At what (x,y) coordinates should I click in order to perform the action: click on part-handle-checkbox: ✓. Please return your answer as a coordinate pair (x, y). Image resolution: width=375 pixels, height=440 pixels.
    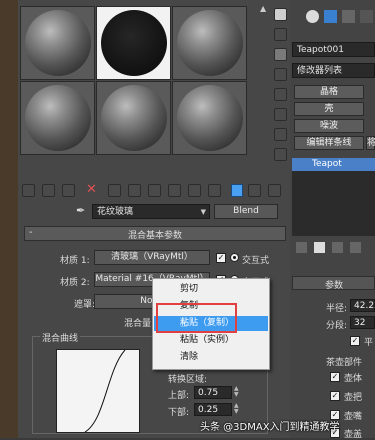
    Looking at the image, I should click on (335, 396).